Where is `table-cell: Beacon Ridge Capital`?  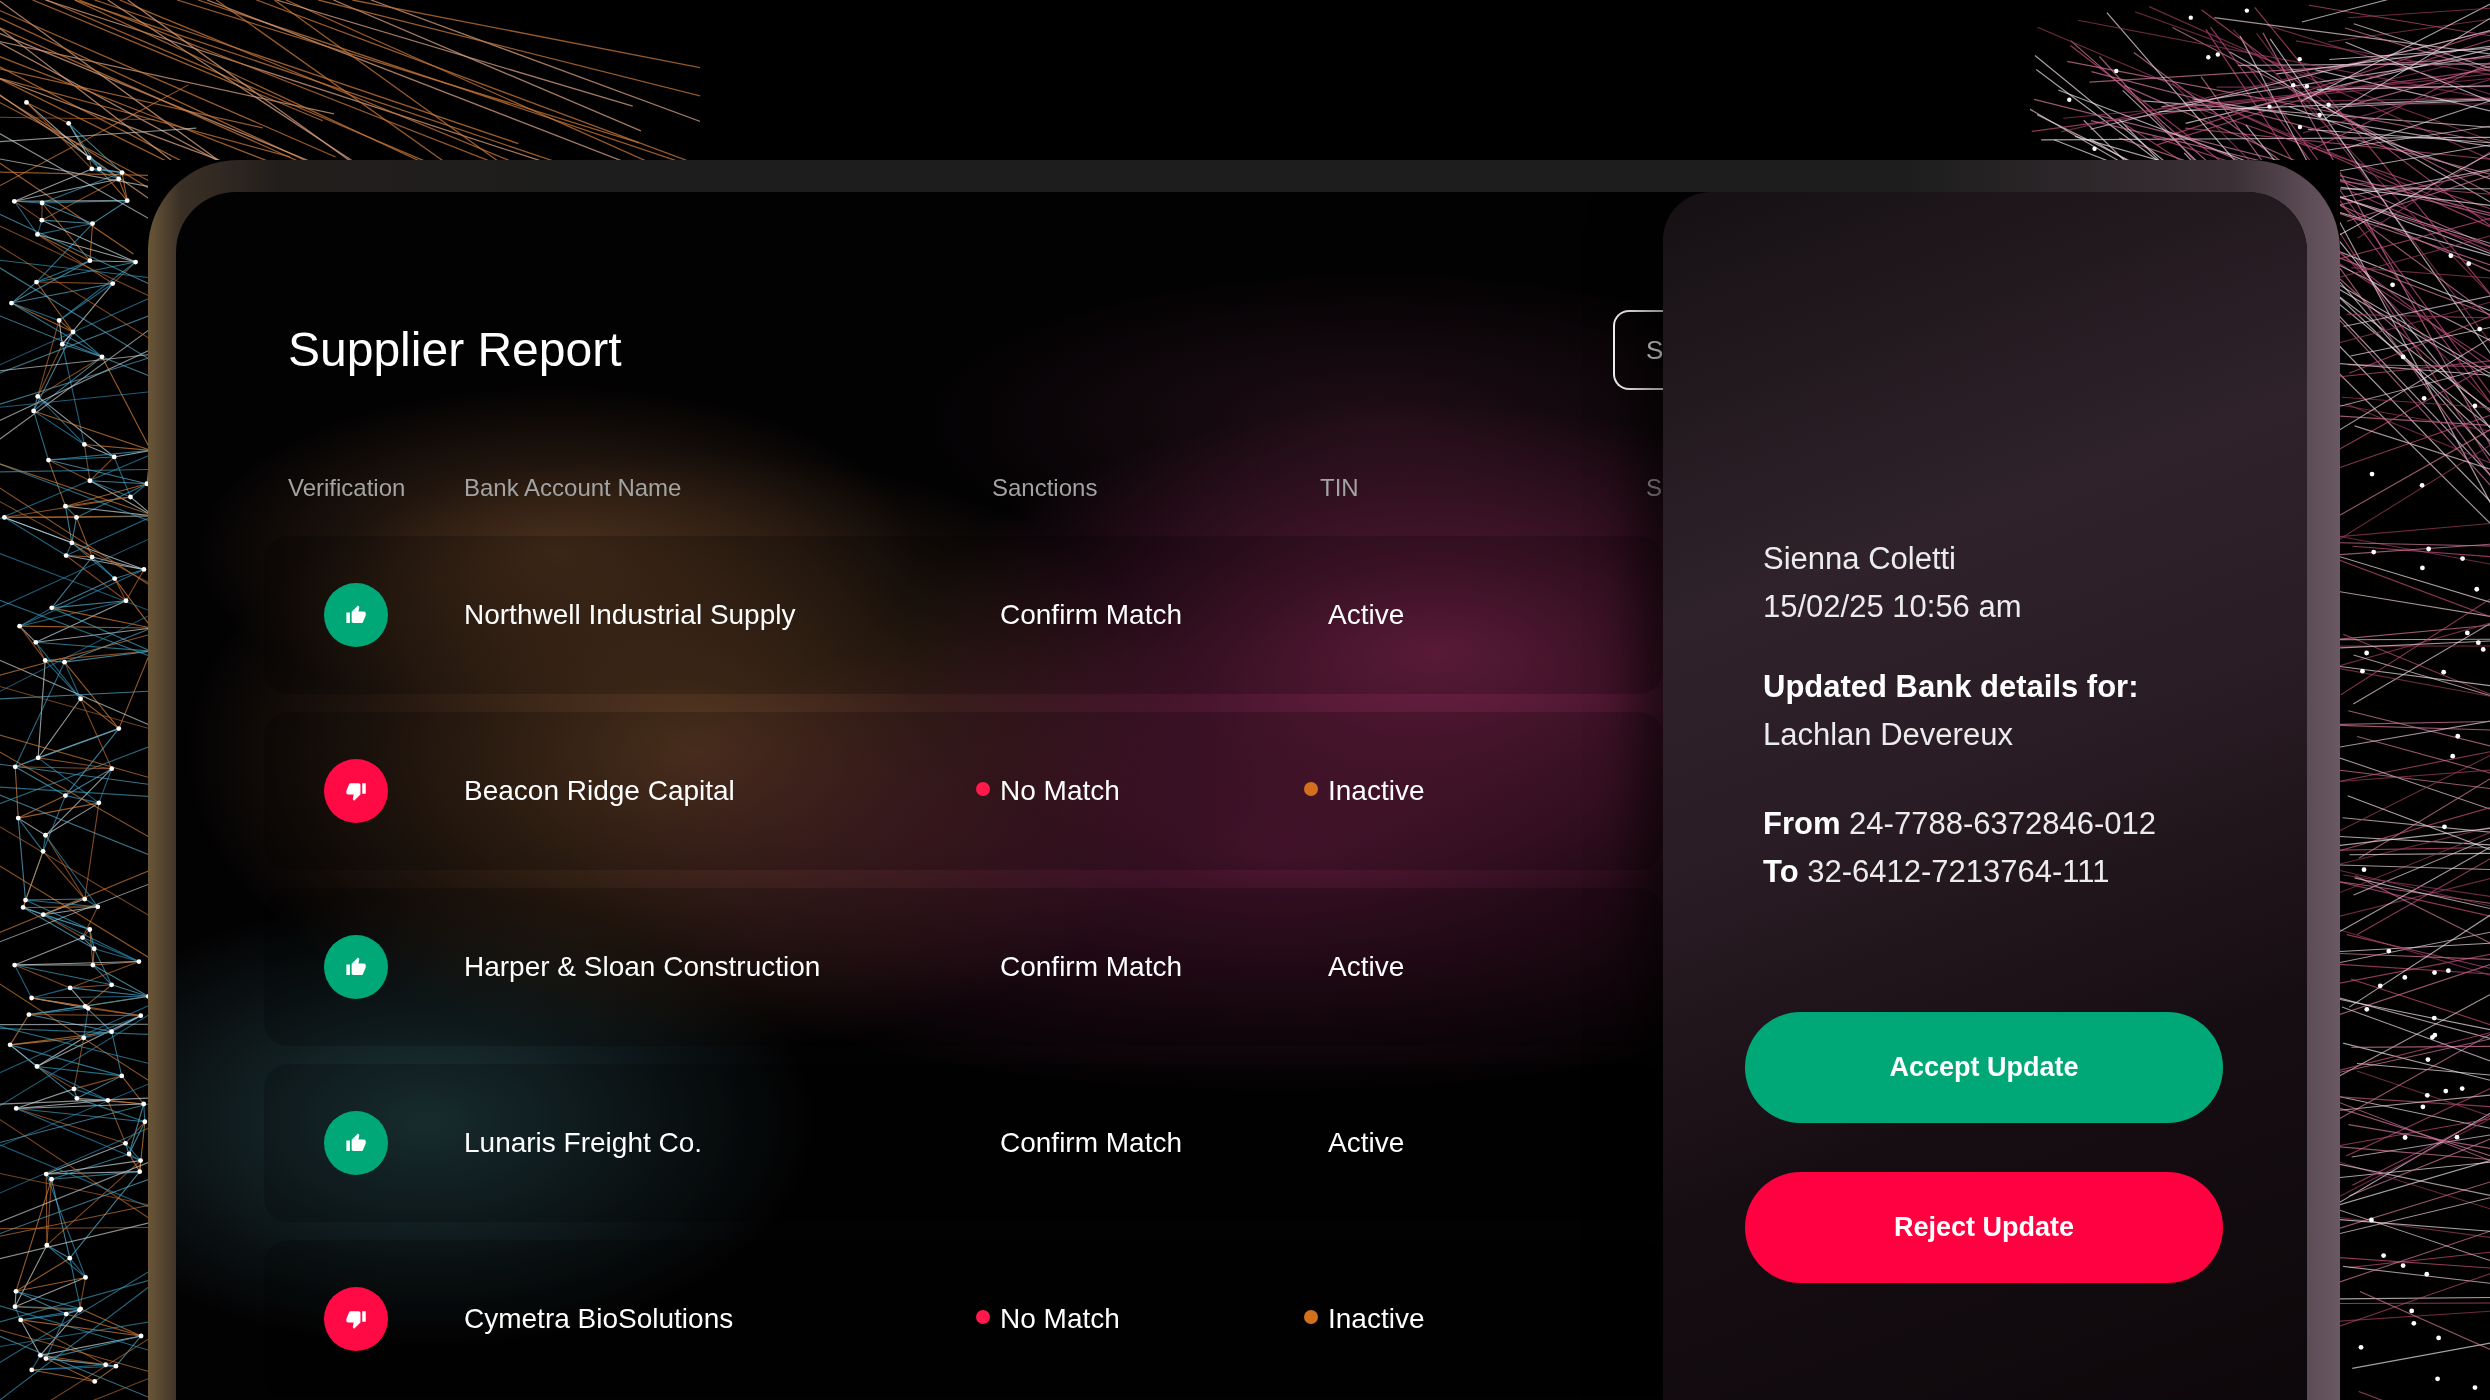 table-cell: Beacon Ridge Capital is located at coordinates (599, 790).